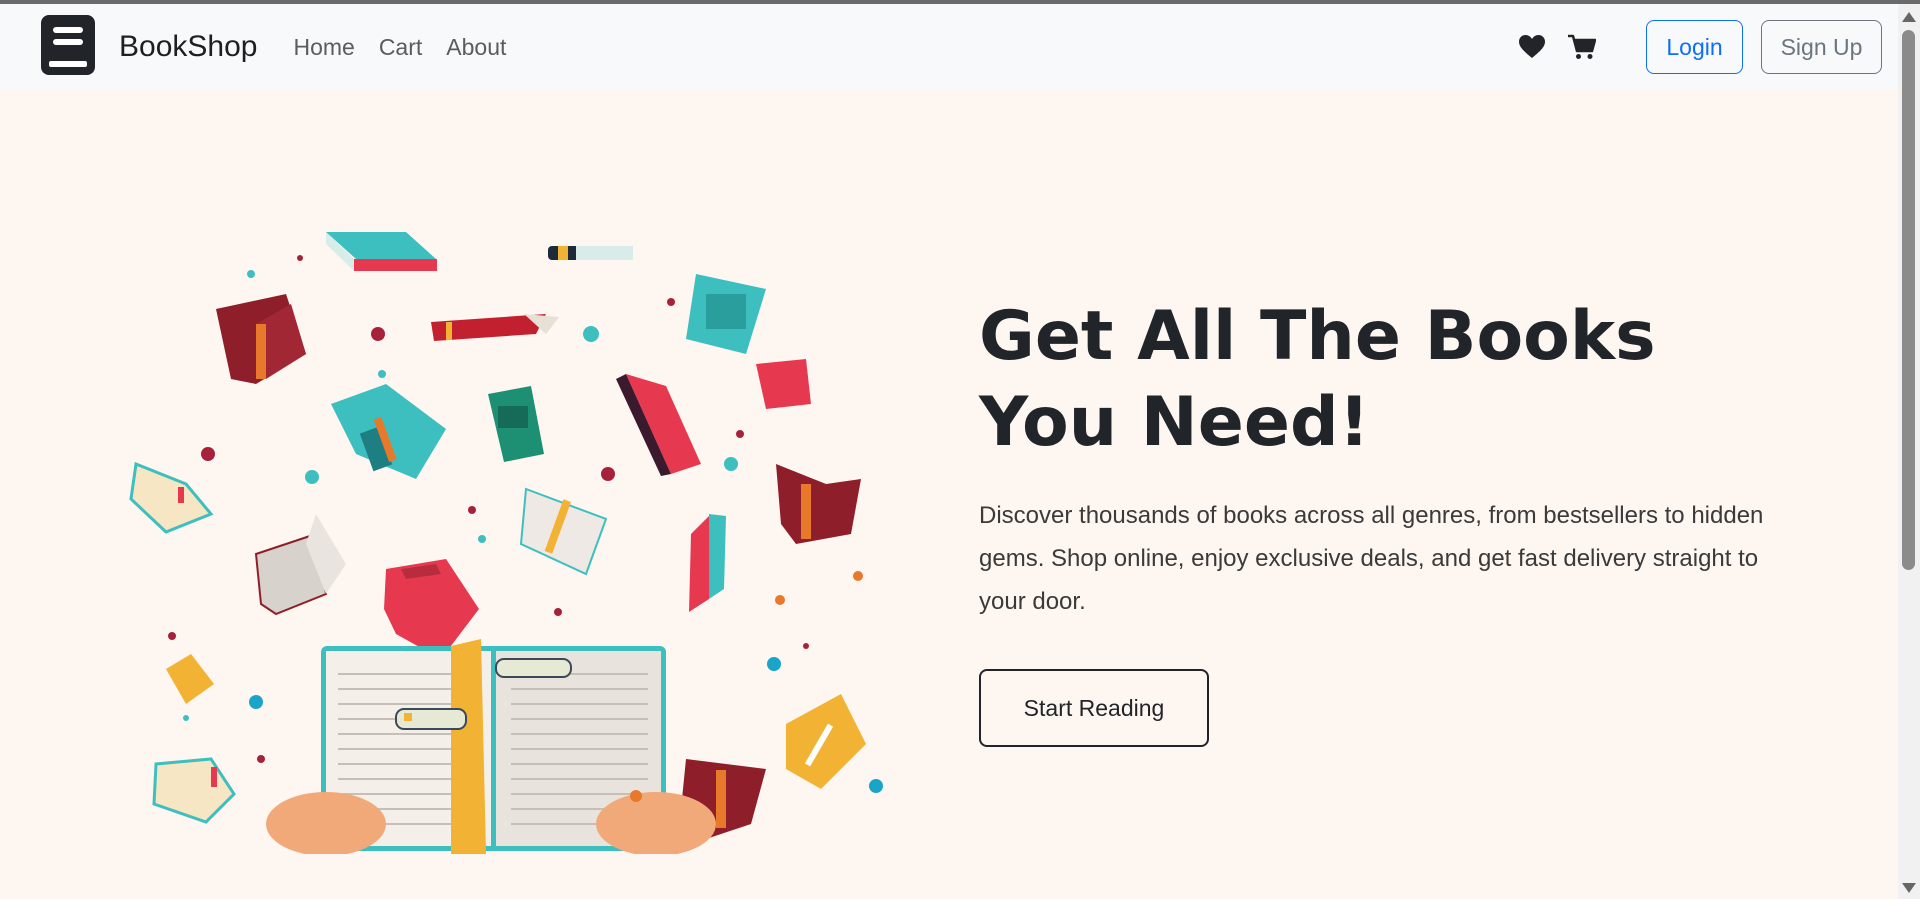 The width and height of the screenshot is (1920, 899). I want to click on book-yellow-right, so click(826, 741).